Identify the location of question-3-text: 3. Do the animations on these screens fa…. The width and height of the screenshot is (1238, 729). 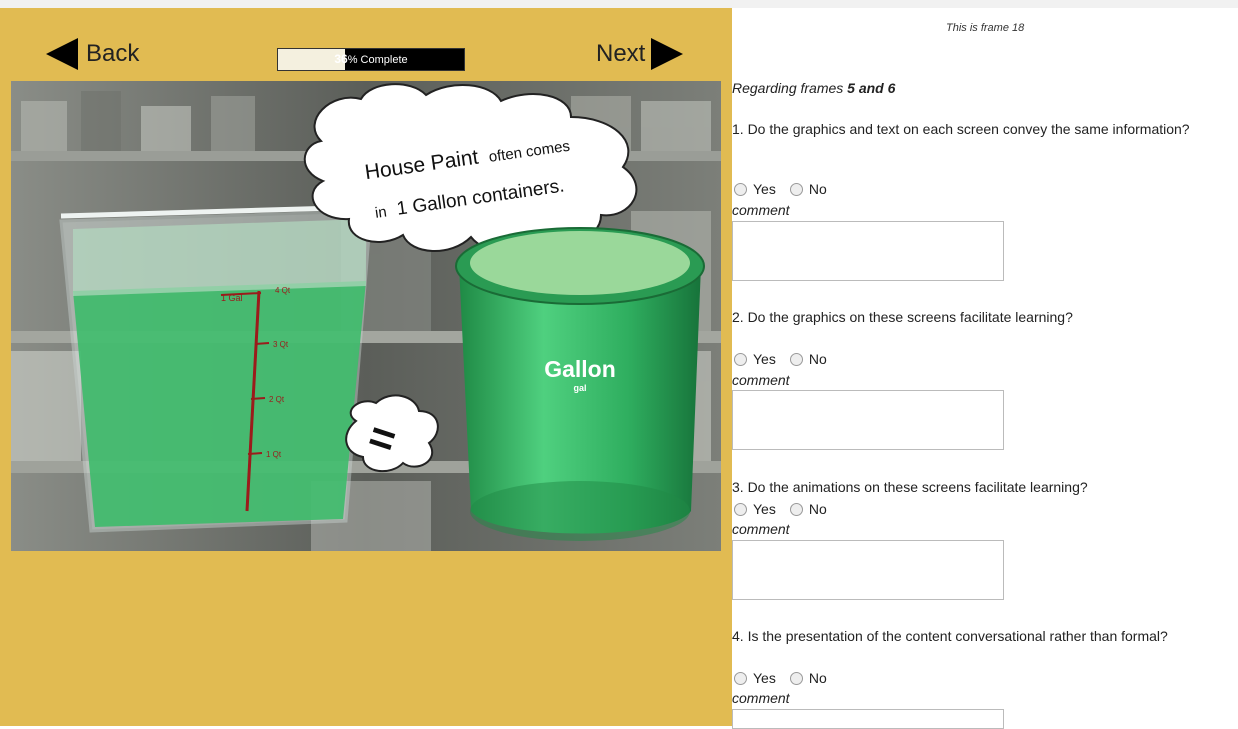
(910, 487).